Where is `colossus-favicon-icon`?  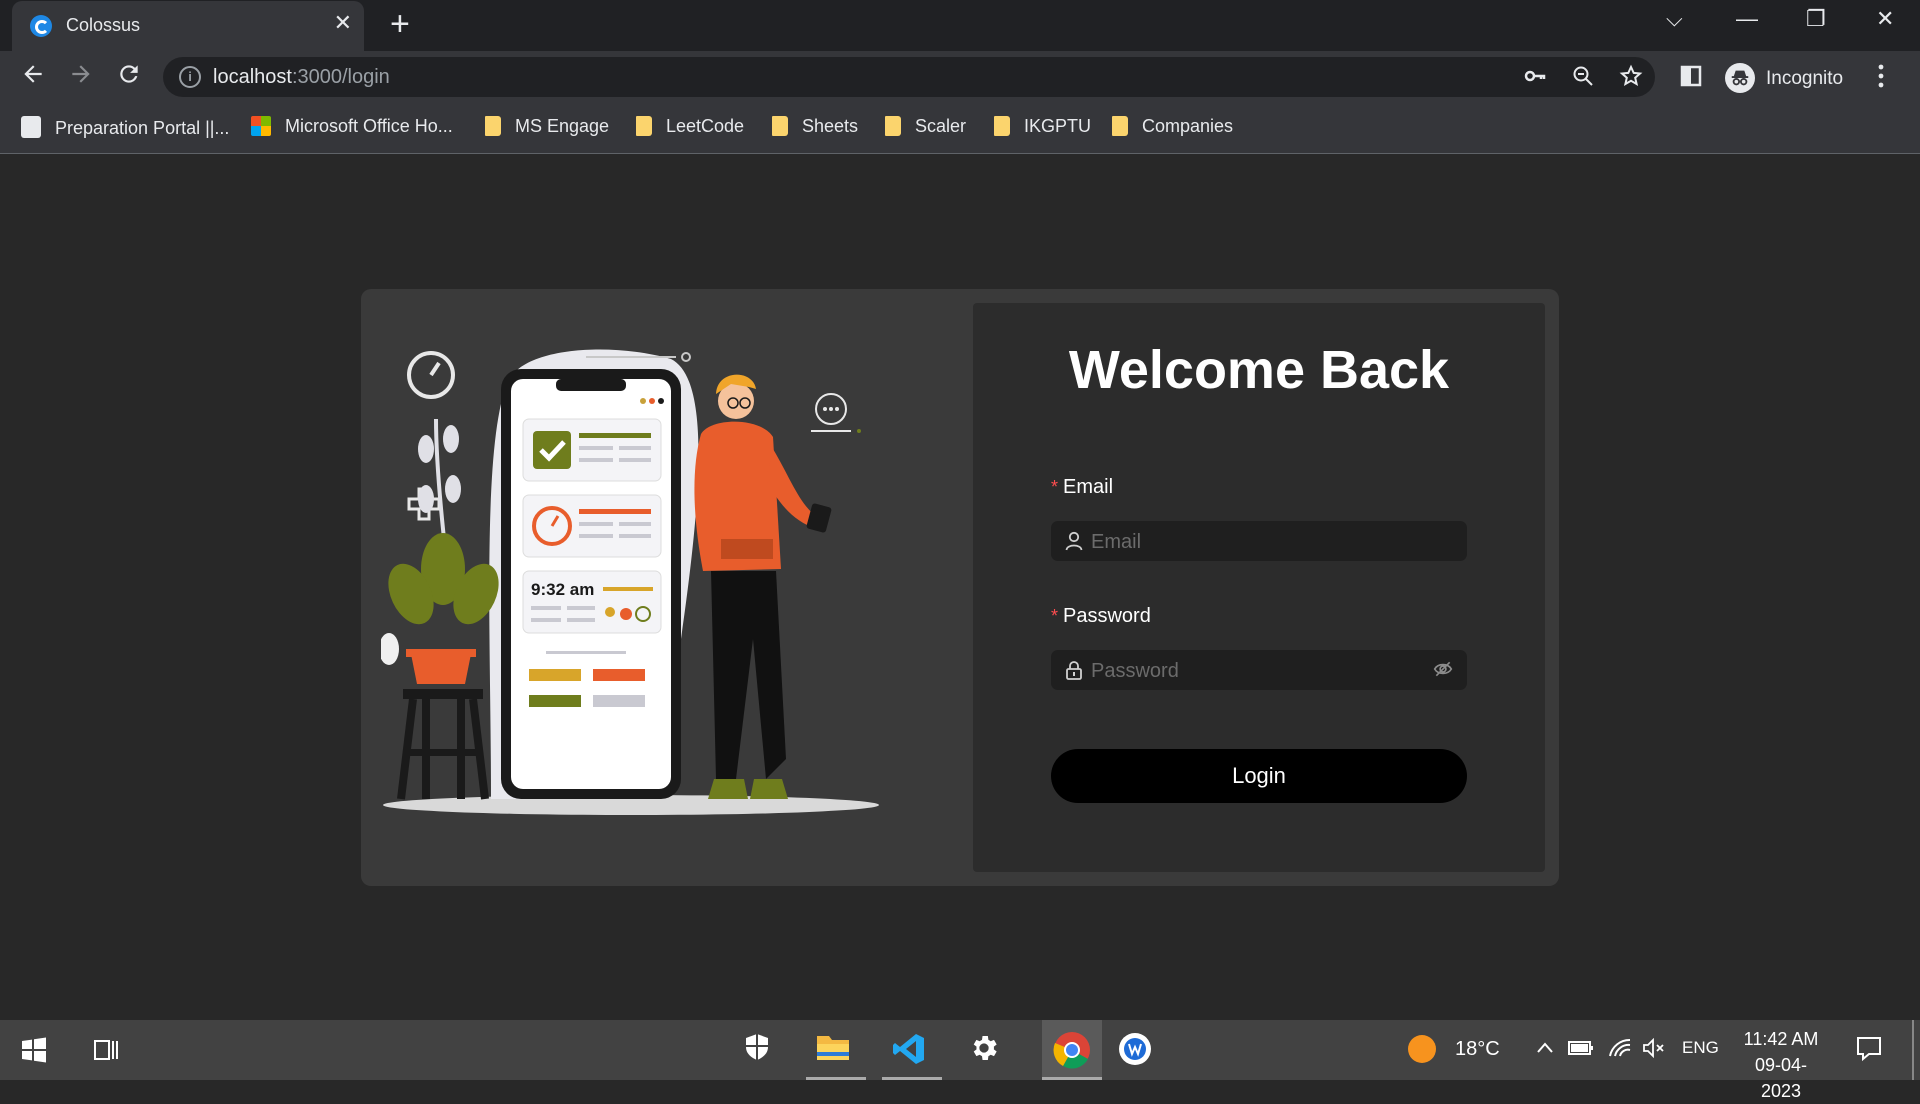 colossus-favicon-icon is located at coordinates (41, 26).